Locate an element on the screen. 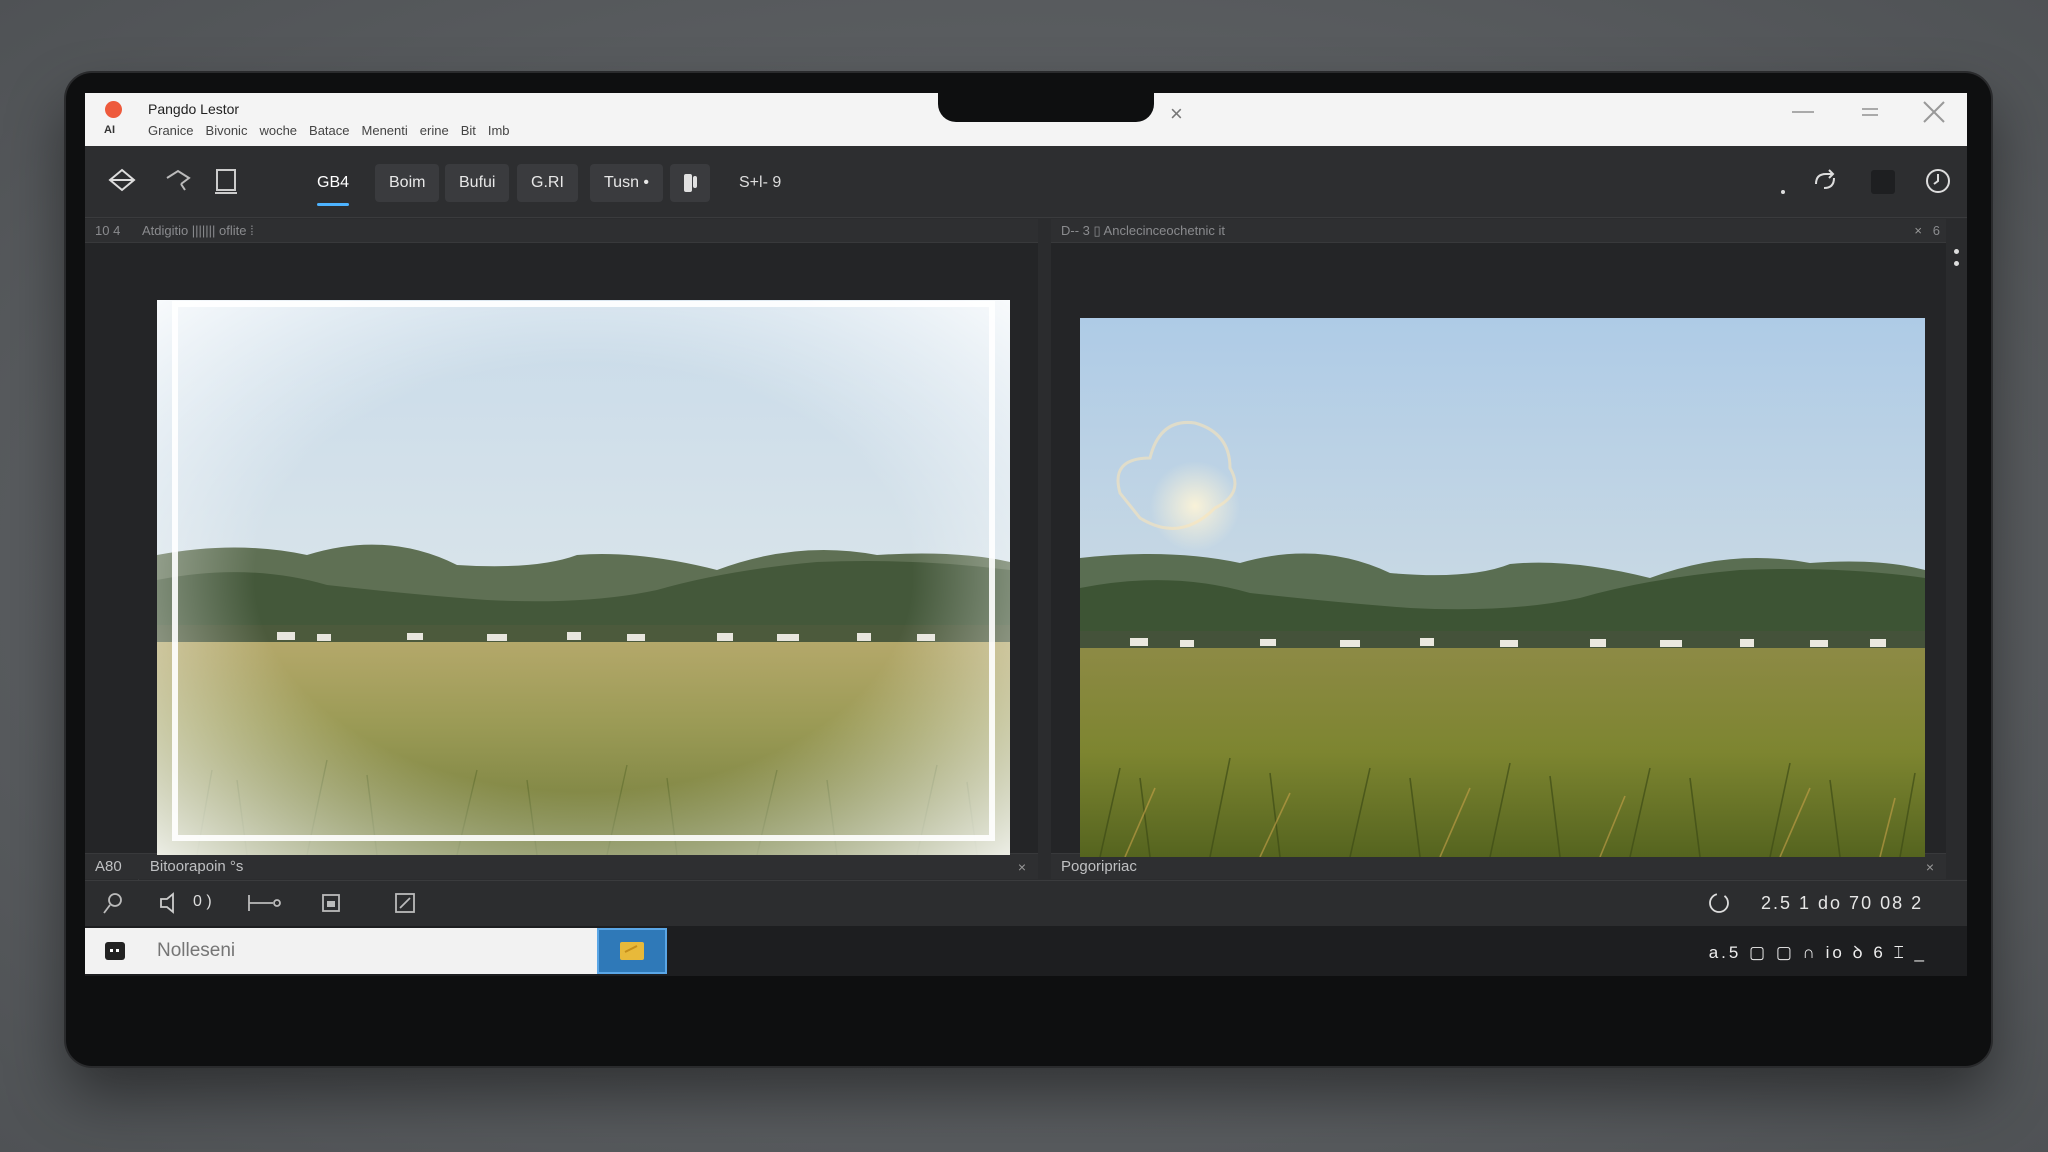 This screenshot has height=1152, width=2048. tab-gb4: GB4 is located at coordinates (333, 185).